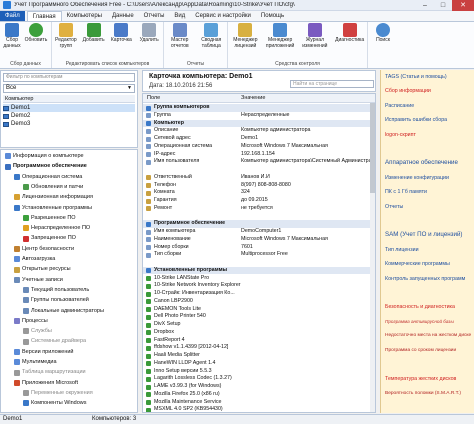 This screenshot has height=424, width=474. What do you see at coordinates (46, 166) in the screenshot?
I see `tree-node: Программное обеспечение` at bounding box center [46, 166].